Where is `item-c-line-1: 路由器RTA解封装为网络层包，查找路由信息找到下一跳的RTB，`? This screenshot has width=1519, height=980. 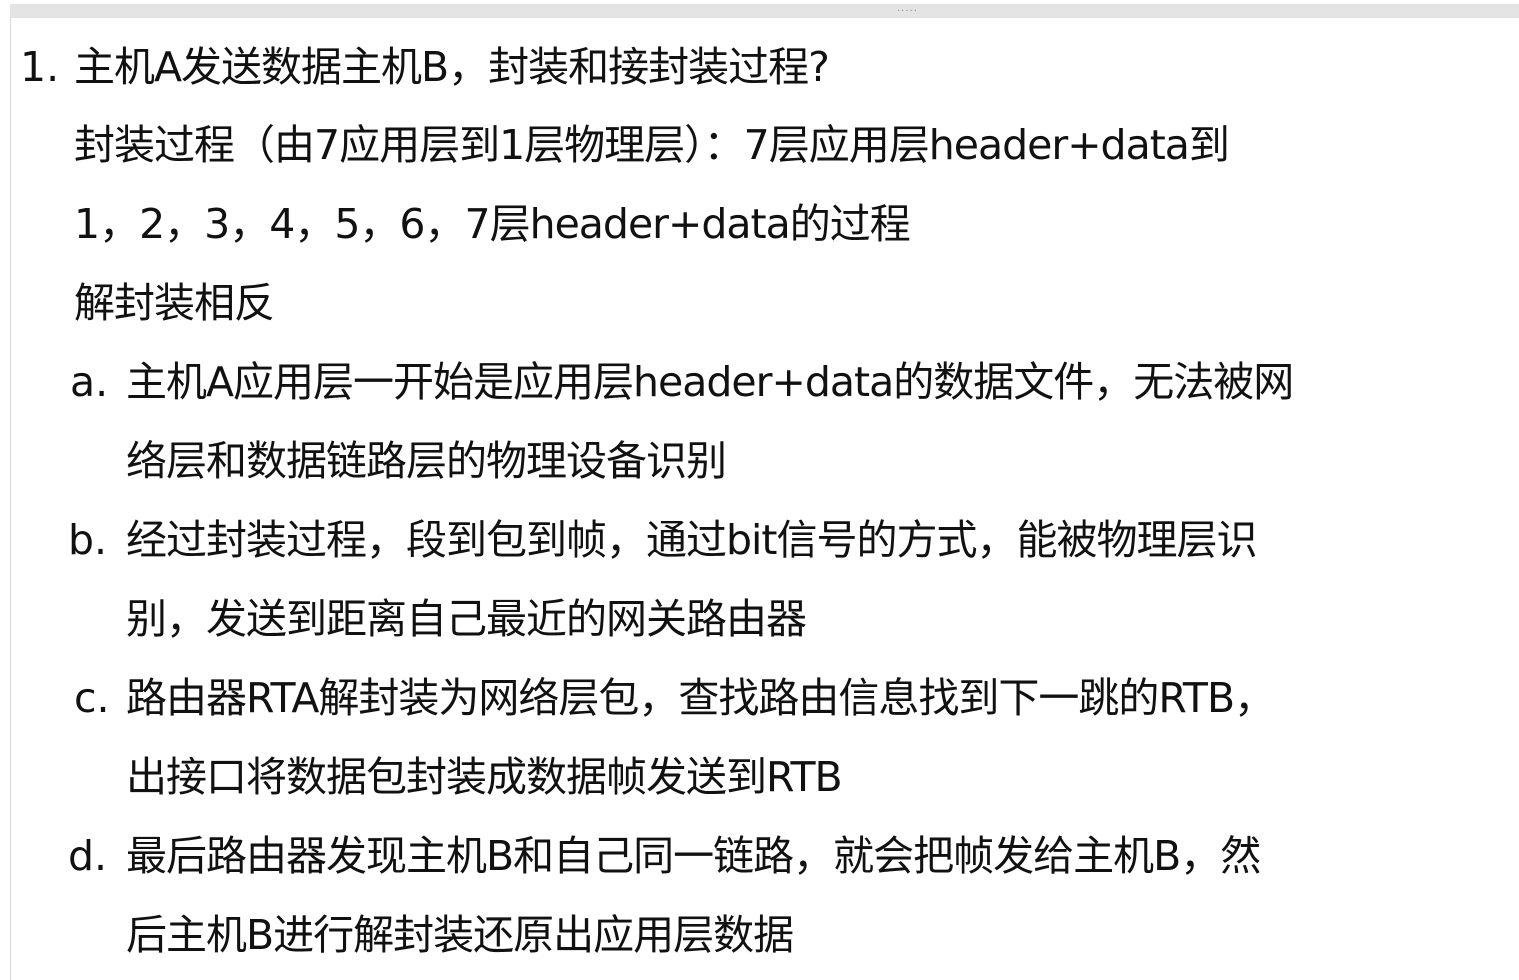
item-c-line-1: 路由器RTA解封装为网络层包，查找路由信息找到下一跳的RTB， is located at coordinates (700, 698).